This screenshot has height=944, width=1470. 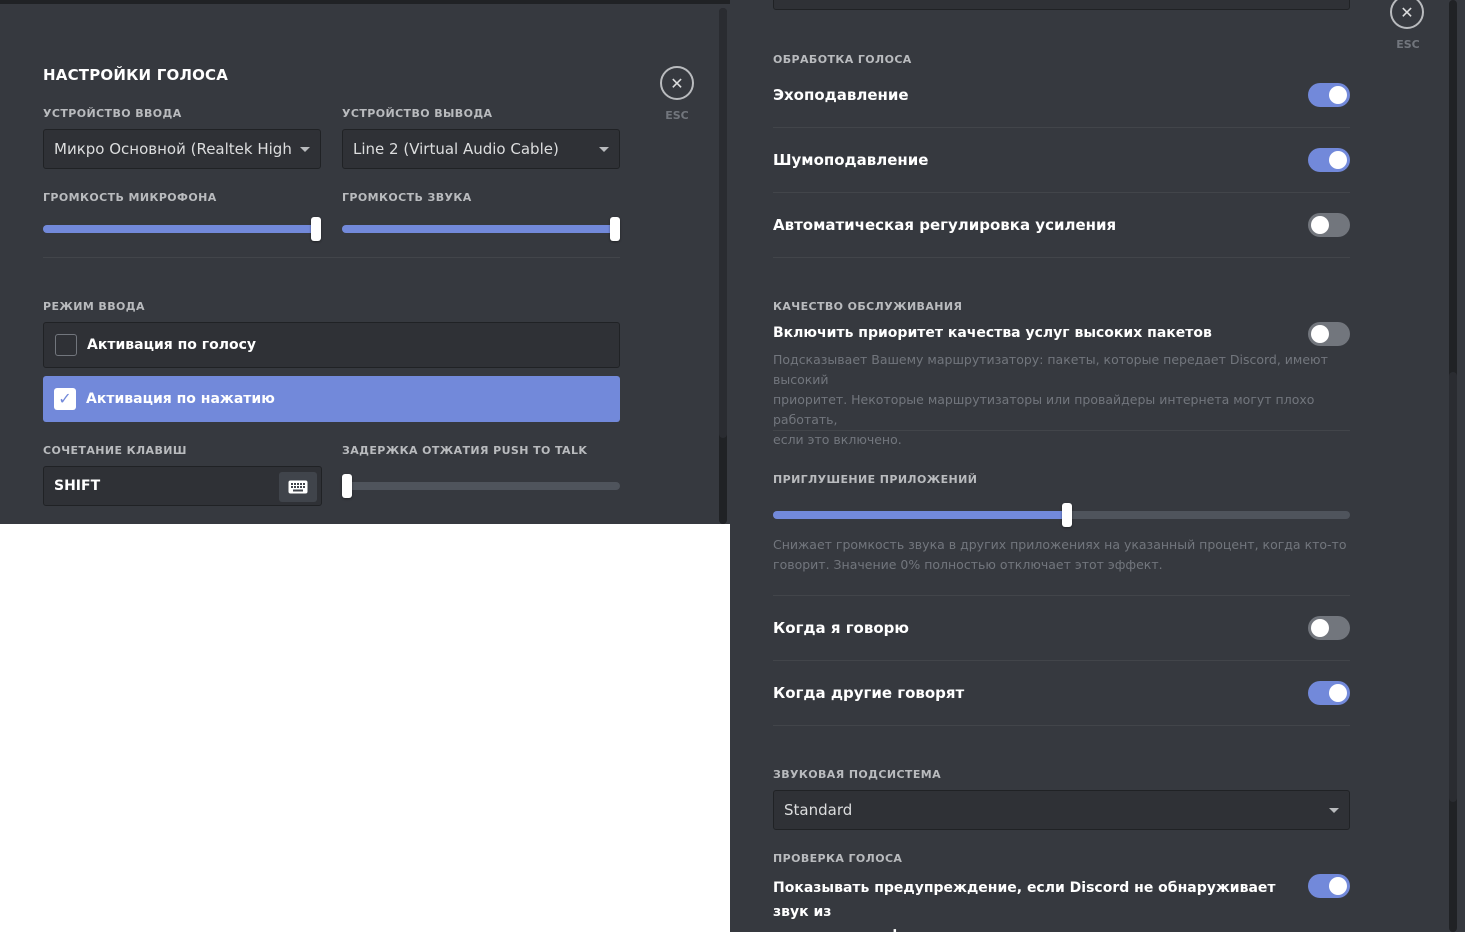 What do you see at coordinates (456, 149) in the screenshot?
I see `output-device-value: Line 2 (Virtual Audio Cable)` at bounding box center [456, 149].